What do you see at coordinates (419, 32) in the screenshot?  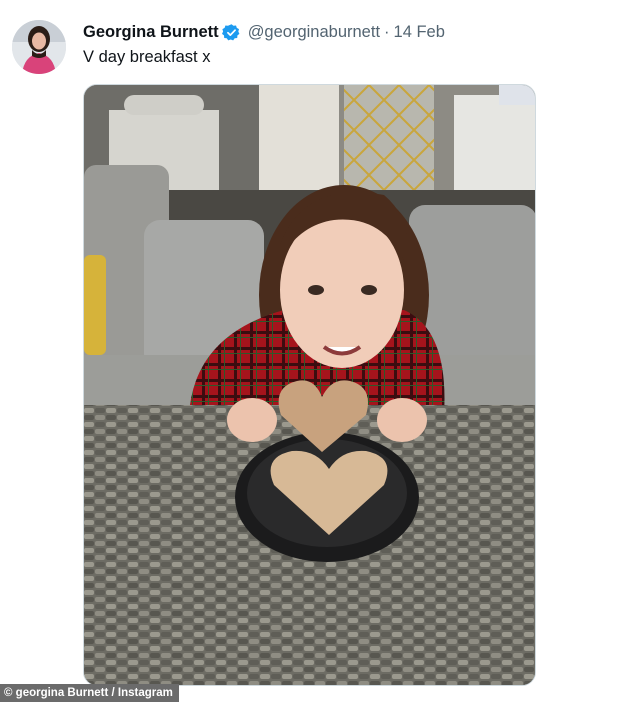 I see `tweet-date: 14 Feb` at bounding box center [419, 32].